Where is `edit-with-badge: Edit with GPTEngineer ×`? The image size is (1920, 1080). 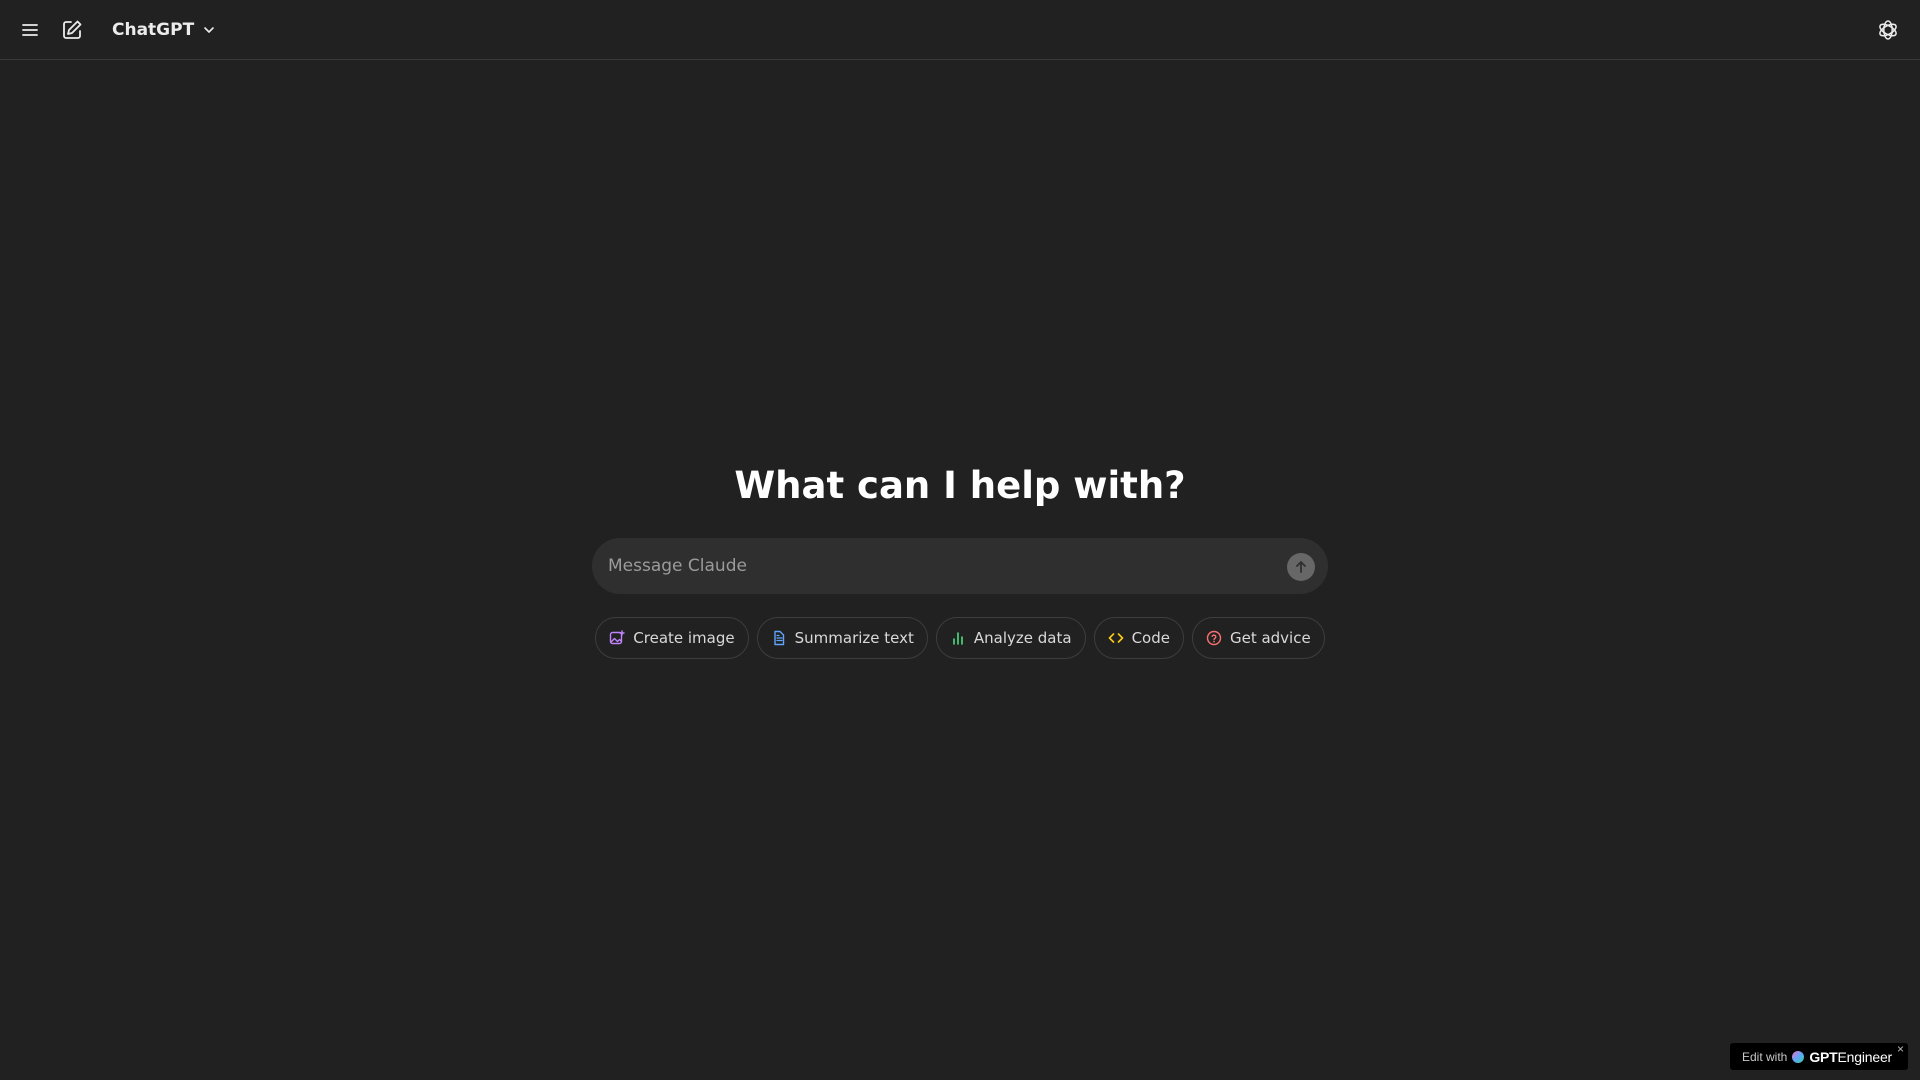
edit-with-badge: Edit with GPTEngineer × is located at coordinates (1819, 1056).